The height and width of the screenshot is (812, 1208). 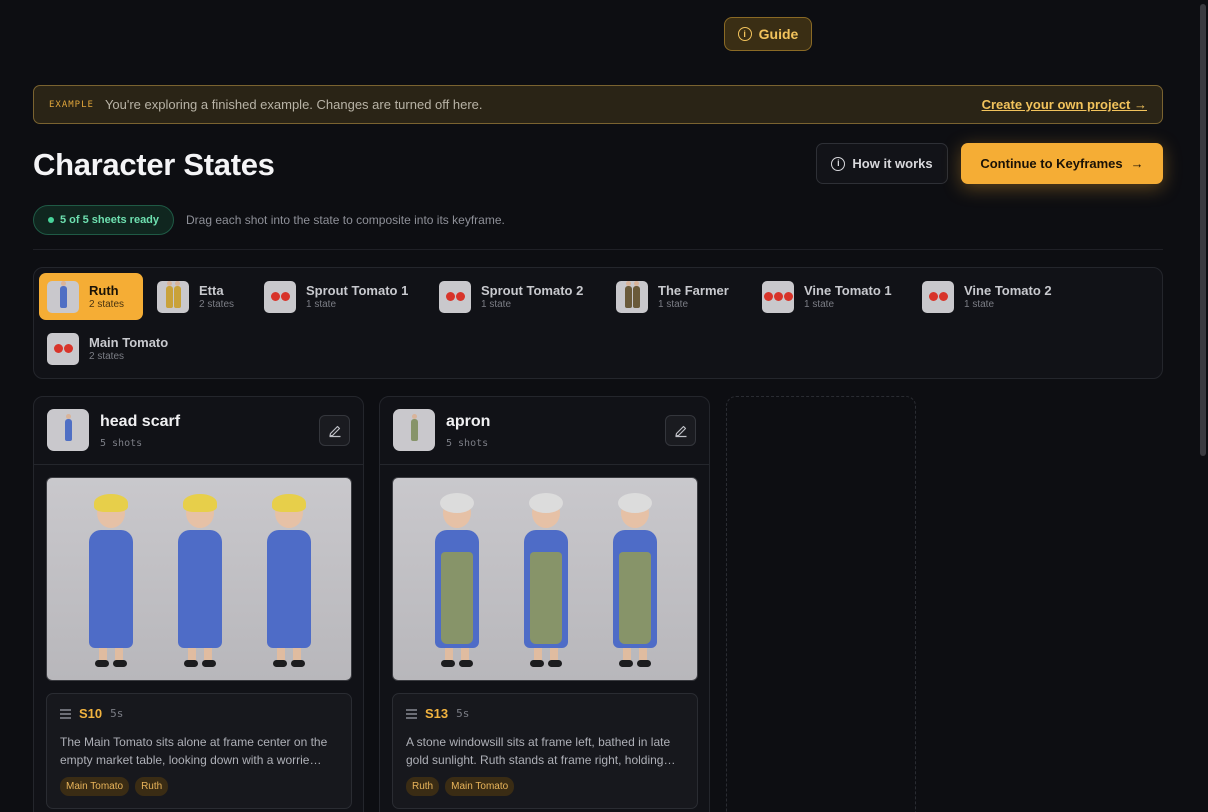 What do you see at coordinates (1064, 104) in the screenshot?
I see `create-project-link: Create your own project →` at bounding box center [1064, 104].